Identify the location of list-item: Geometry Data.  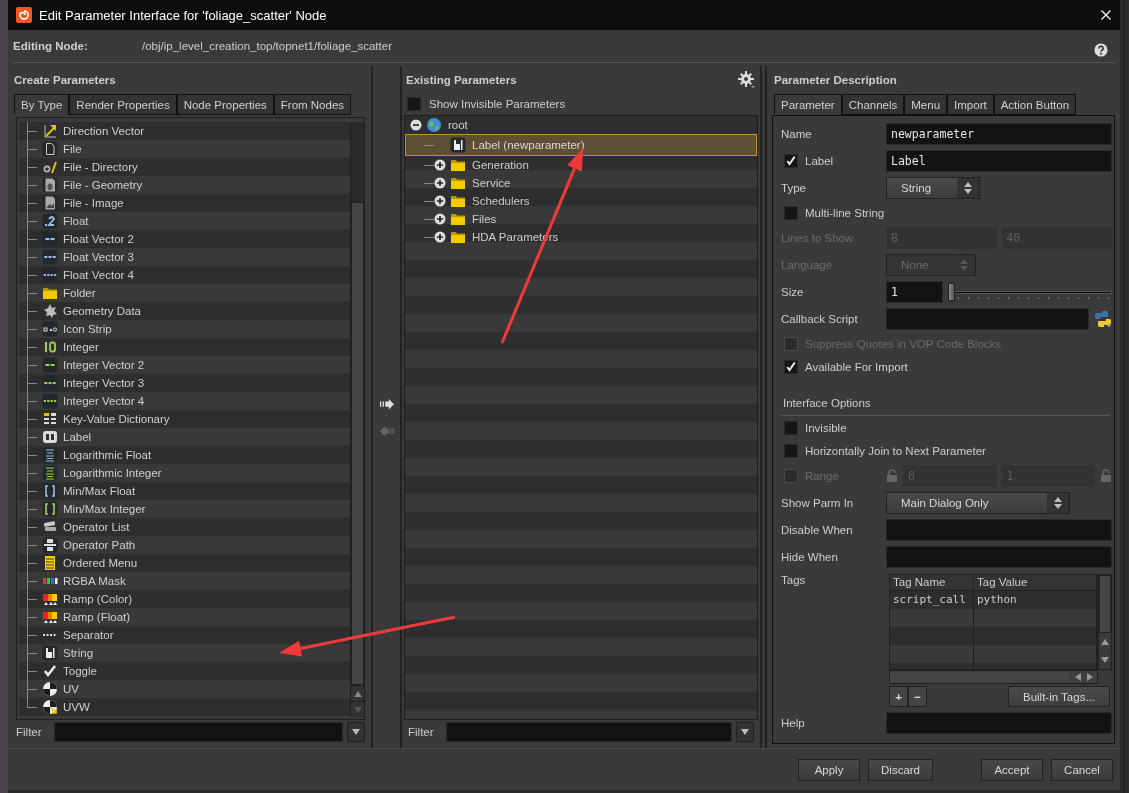
(184, 311).